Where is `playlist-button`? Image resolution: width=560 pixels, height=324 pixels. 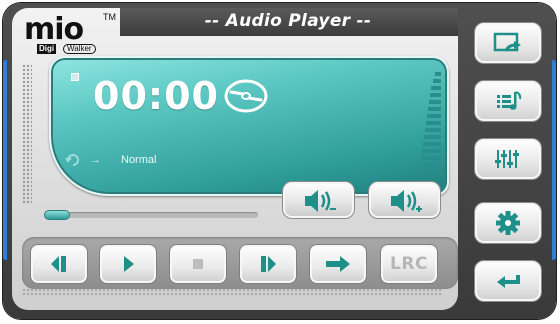
playlist-button is located at coordinates (508, 101).